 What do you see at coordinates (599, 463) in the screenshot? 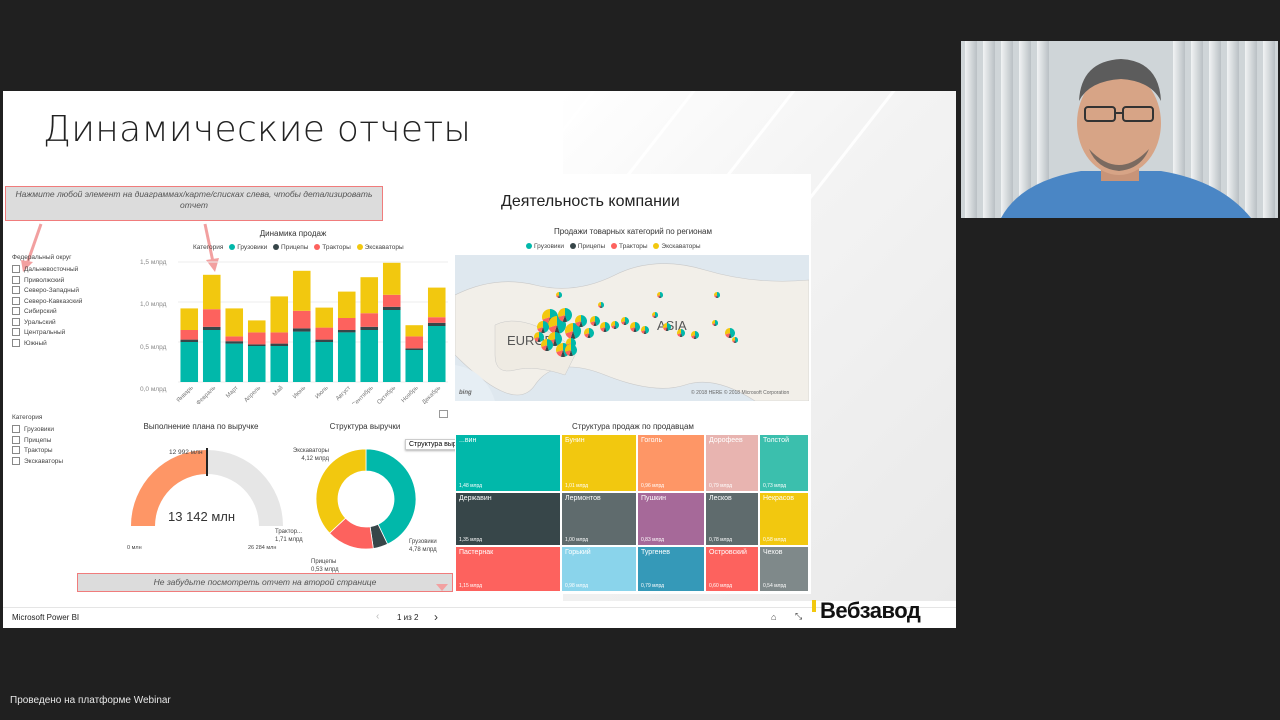
I see `treemap-cell: Бунин 1,01 млрд` at bounding box center [599, 463].